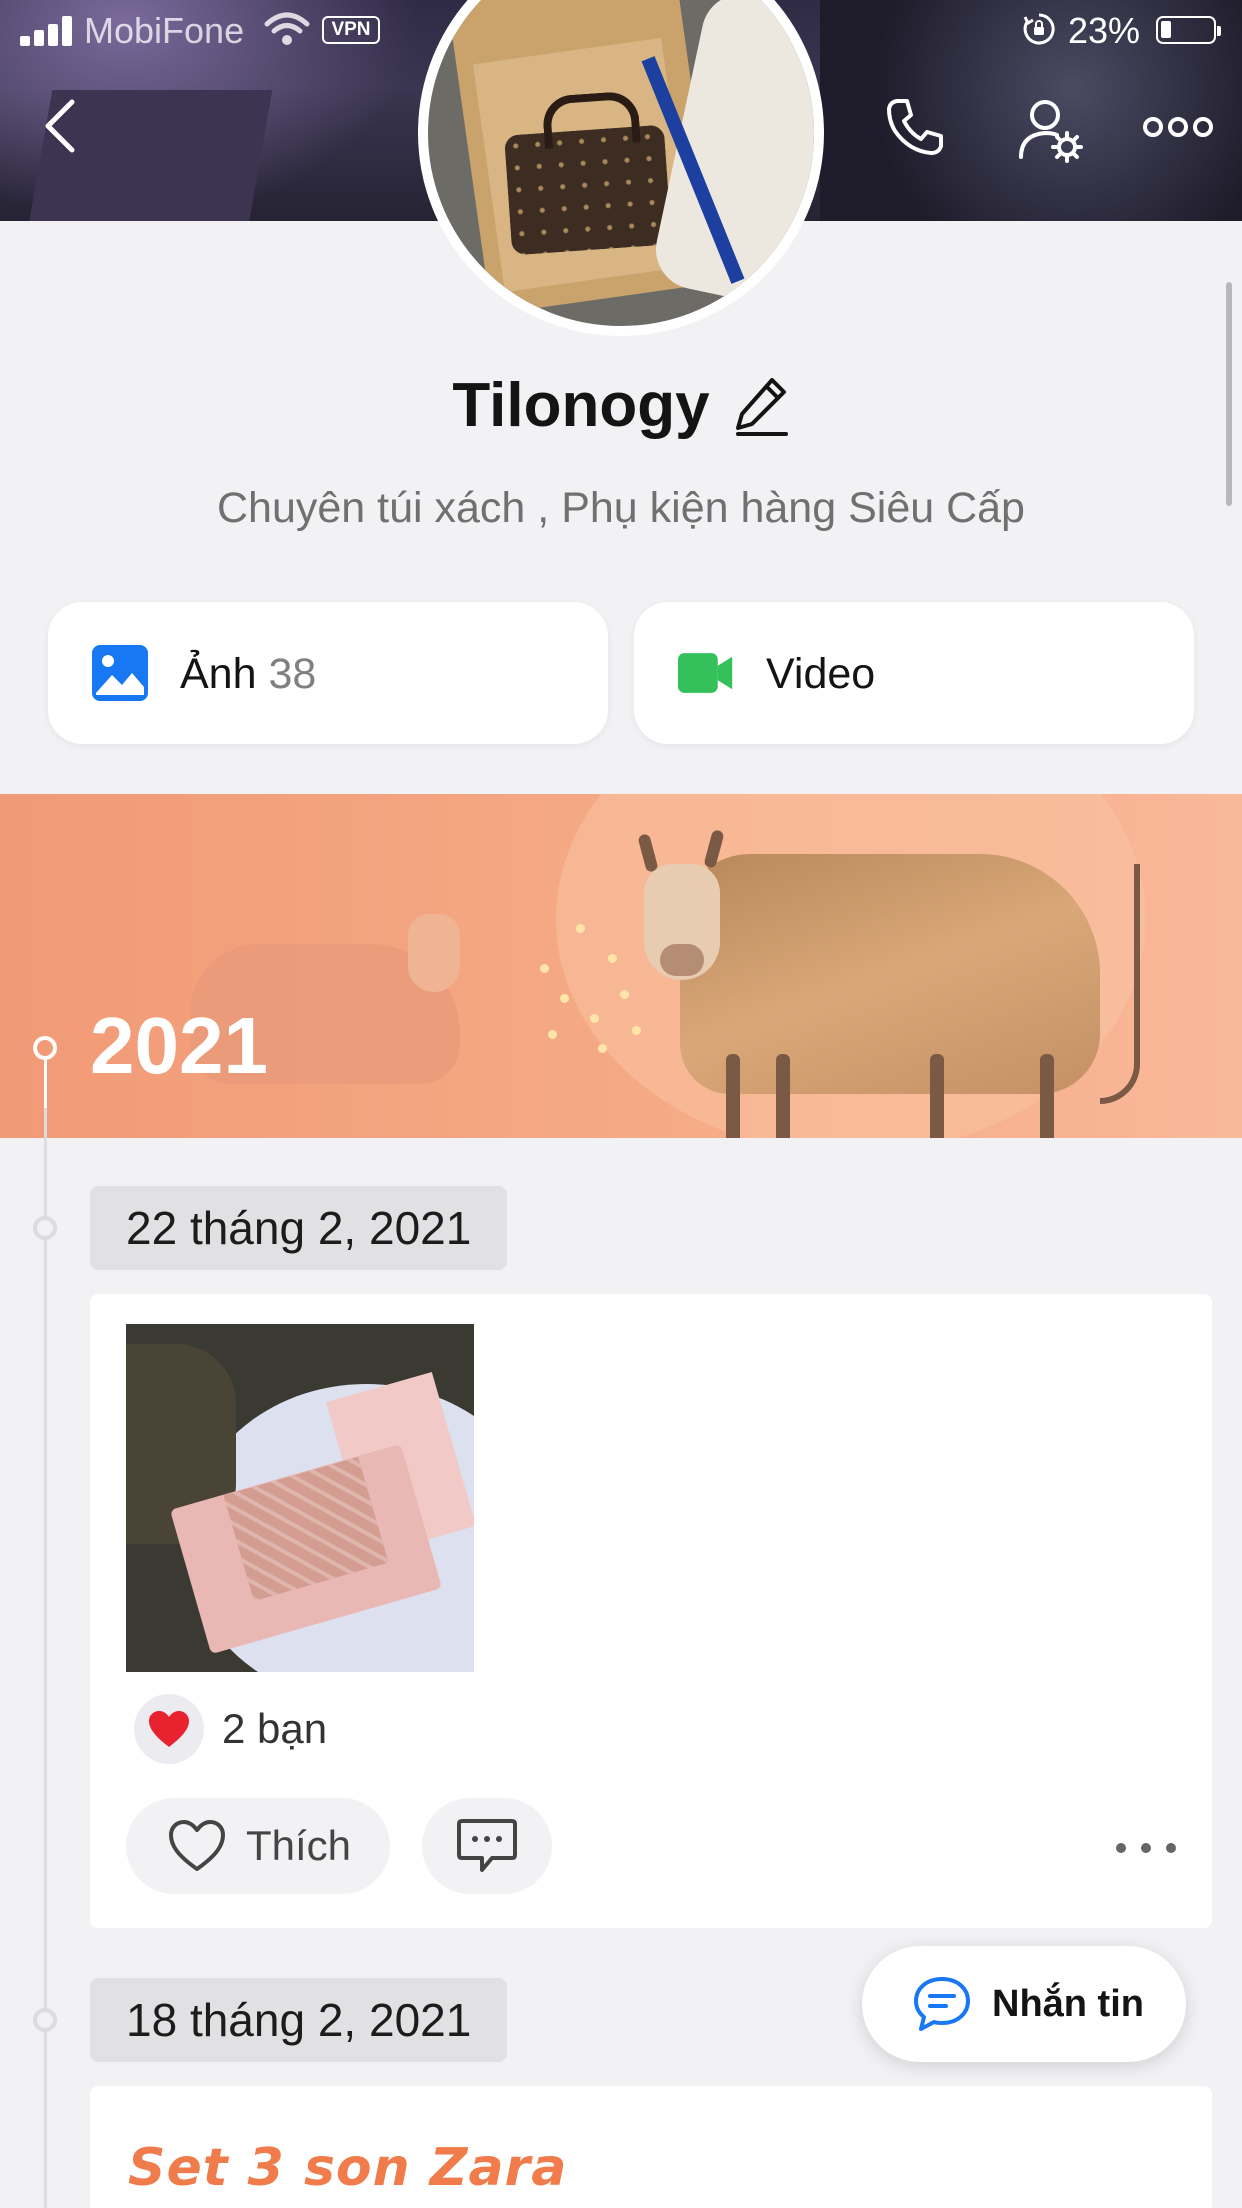  I want to click on message-button: Nhắn tin, so click(1024, 2004).